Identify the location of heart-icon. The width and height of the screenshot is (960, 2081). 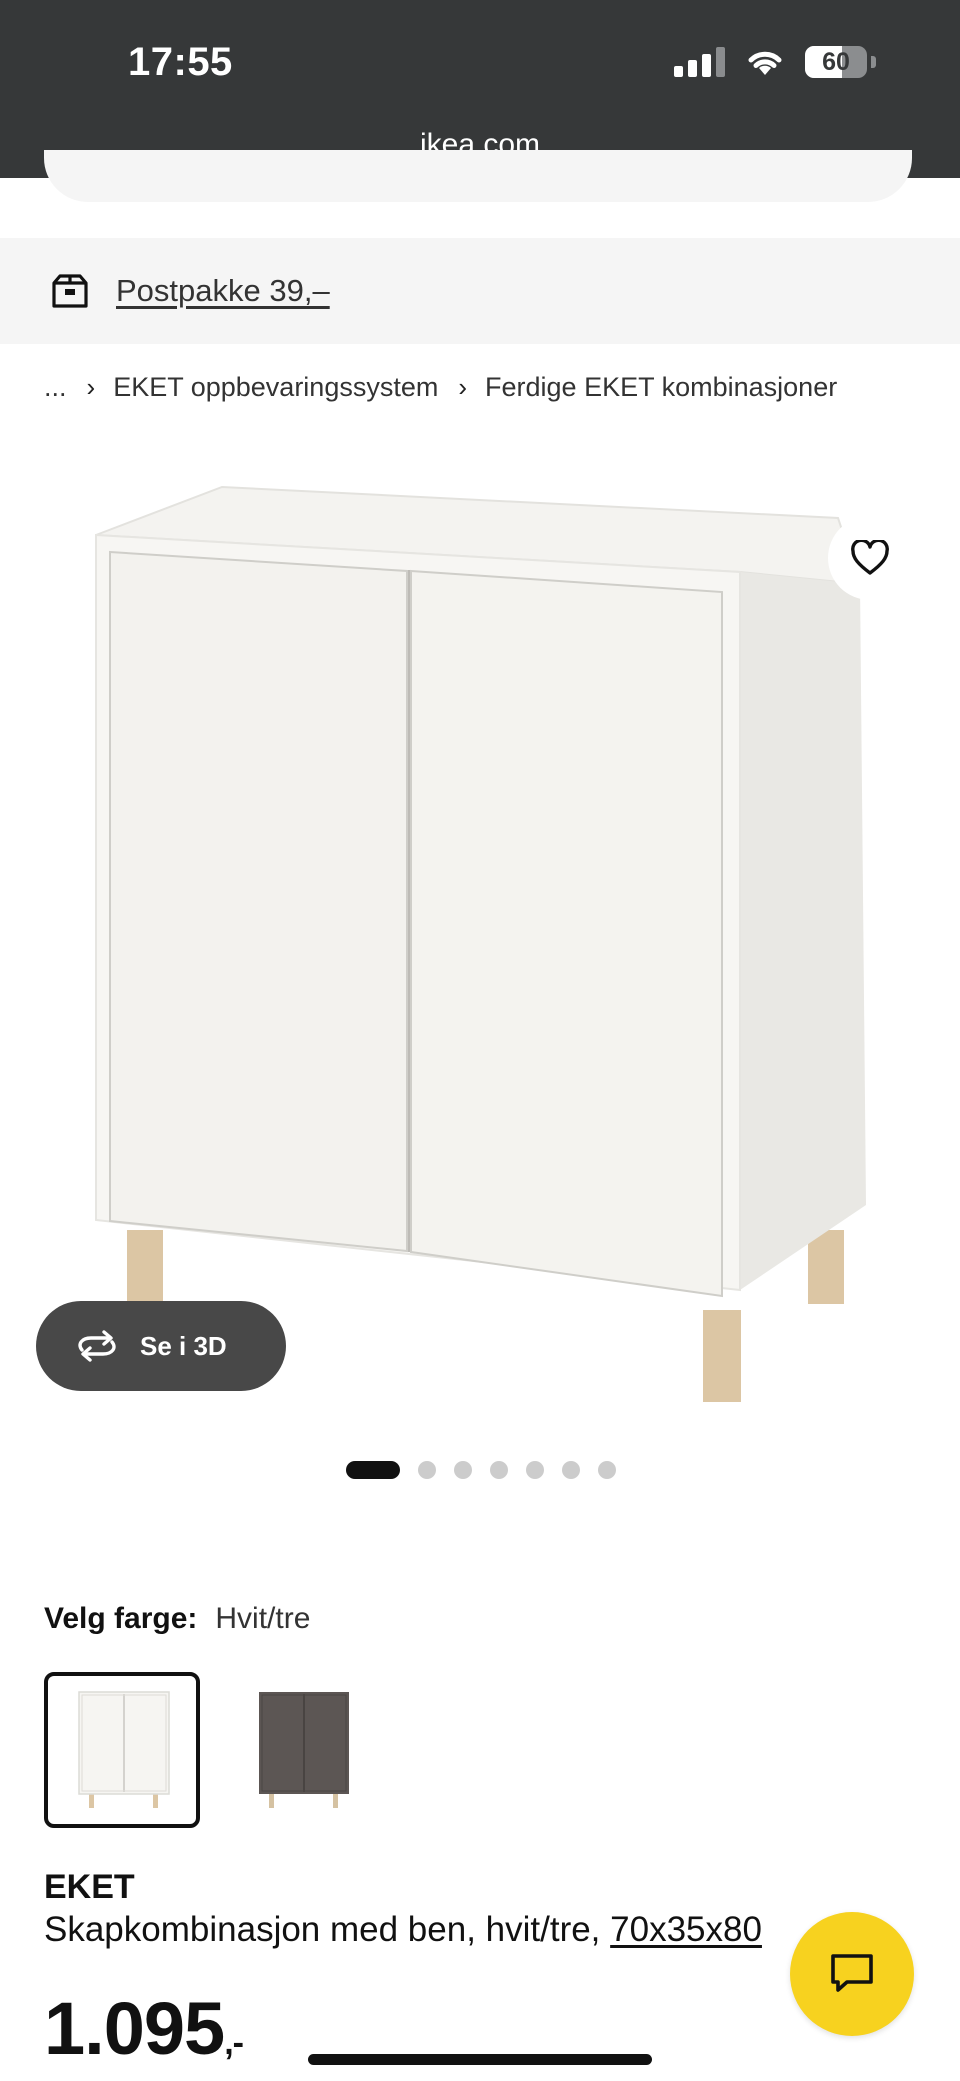
(870, 557).